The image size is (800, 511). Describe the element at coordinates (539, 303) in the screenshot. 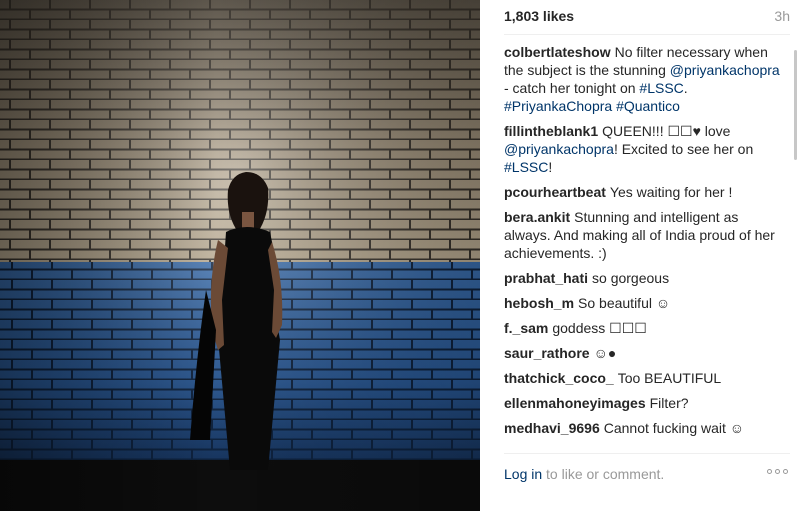

I see `comment-username: hebosh_m` at that location.